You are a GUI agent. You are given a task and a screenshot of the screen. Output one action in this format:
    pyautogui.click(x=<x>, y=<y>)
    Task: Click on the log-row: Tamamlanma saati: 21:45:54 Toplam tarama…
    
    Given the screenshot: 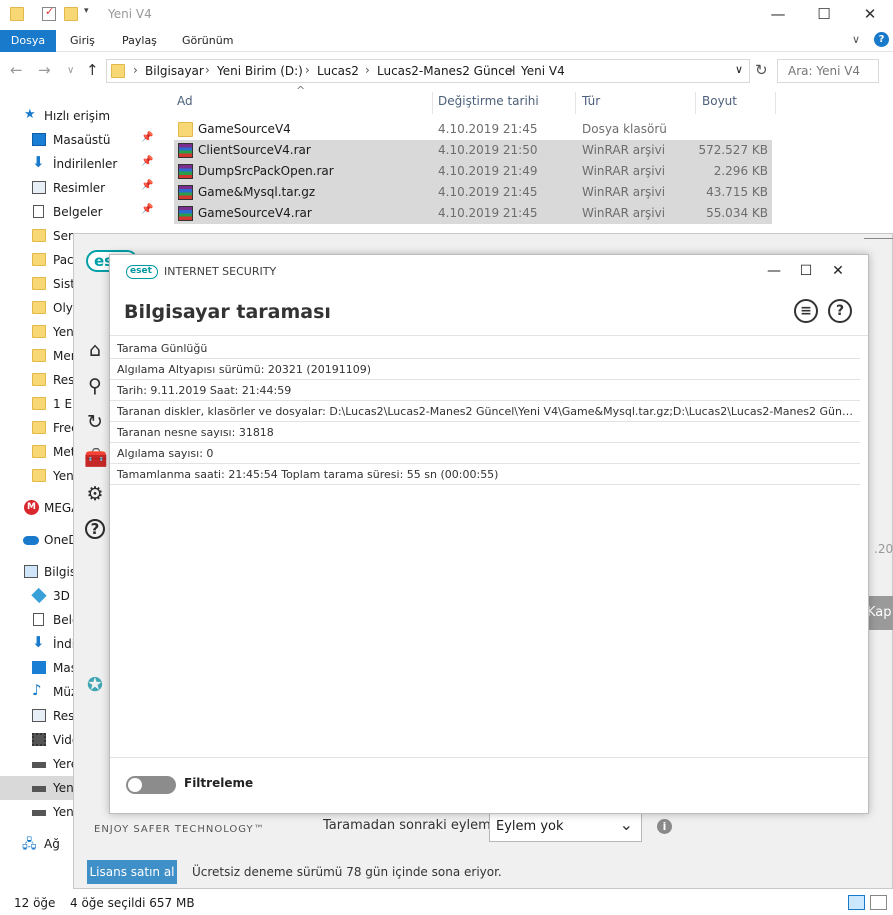 What is the action you would take?
    pyautogui.click(x=485, y=474)
    